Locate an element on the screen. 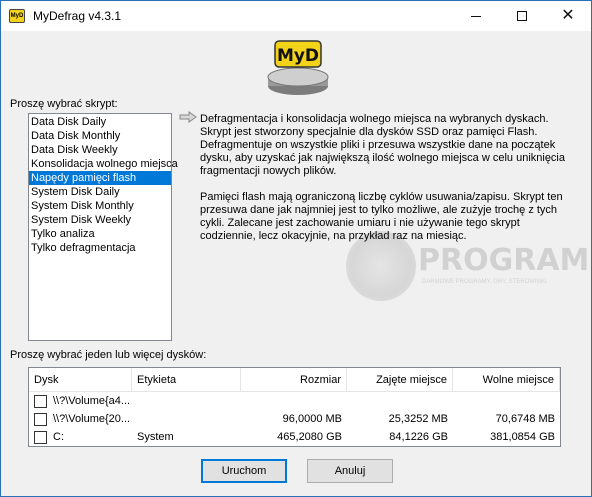  disk-name: C: is located at coordinates (58, 437).